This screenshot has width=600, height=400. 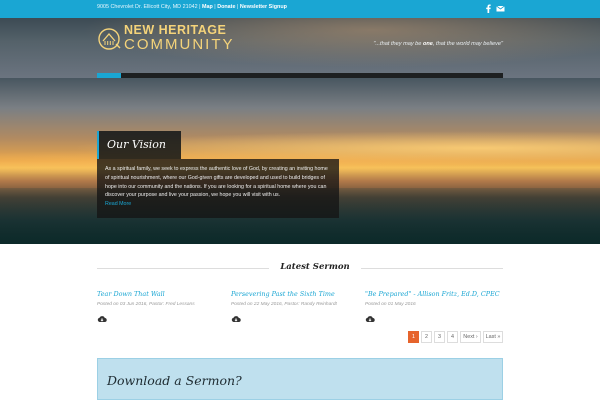 What do you see at coordinates (118, 204) in the screenshot?
I see `read-more-link: Read More` at bounding box center [118, 204].